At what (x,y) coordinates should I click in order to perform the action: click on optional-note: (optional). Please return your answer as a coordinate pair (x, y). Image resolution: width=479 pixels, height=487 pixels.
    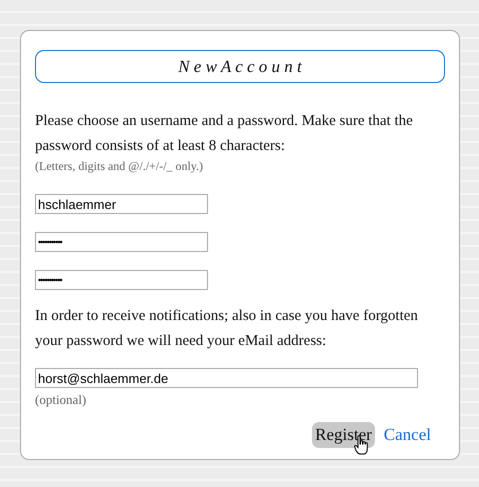
    Looking at the image, I should click on (61, 400).